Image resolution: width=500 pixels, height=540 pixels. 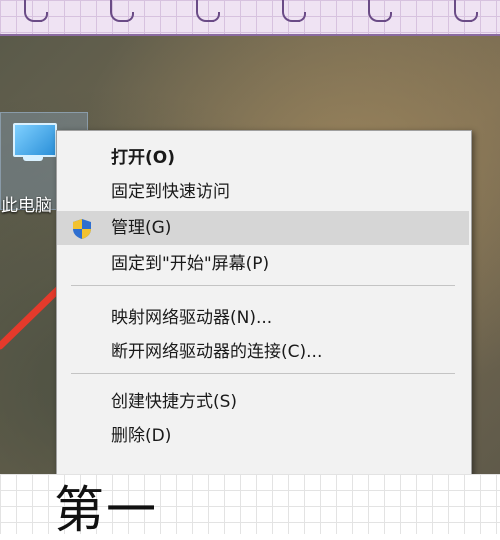 What do you see at coordinates (263, 192) in the screenshot?
I see `menu-item-pin-quick-access: 固定到快速访问` at bounding box center [263, 192].